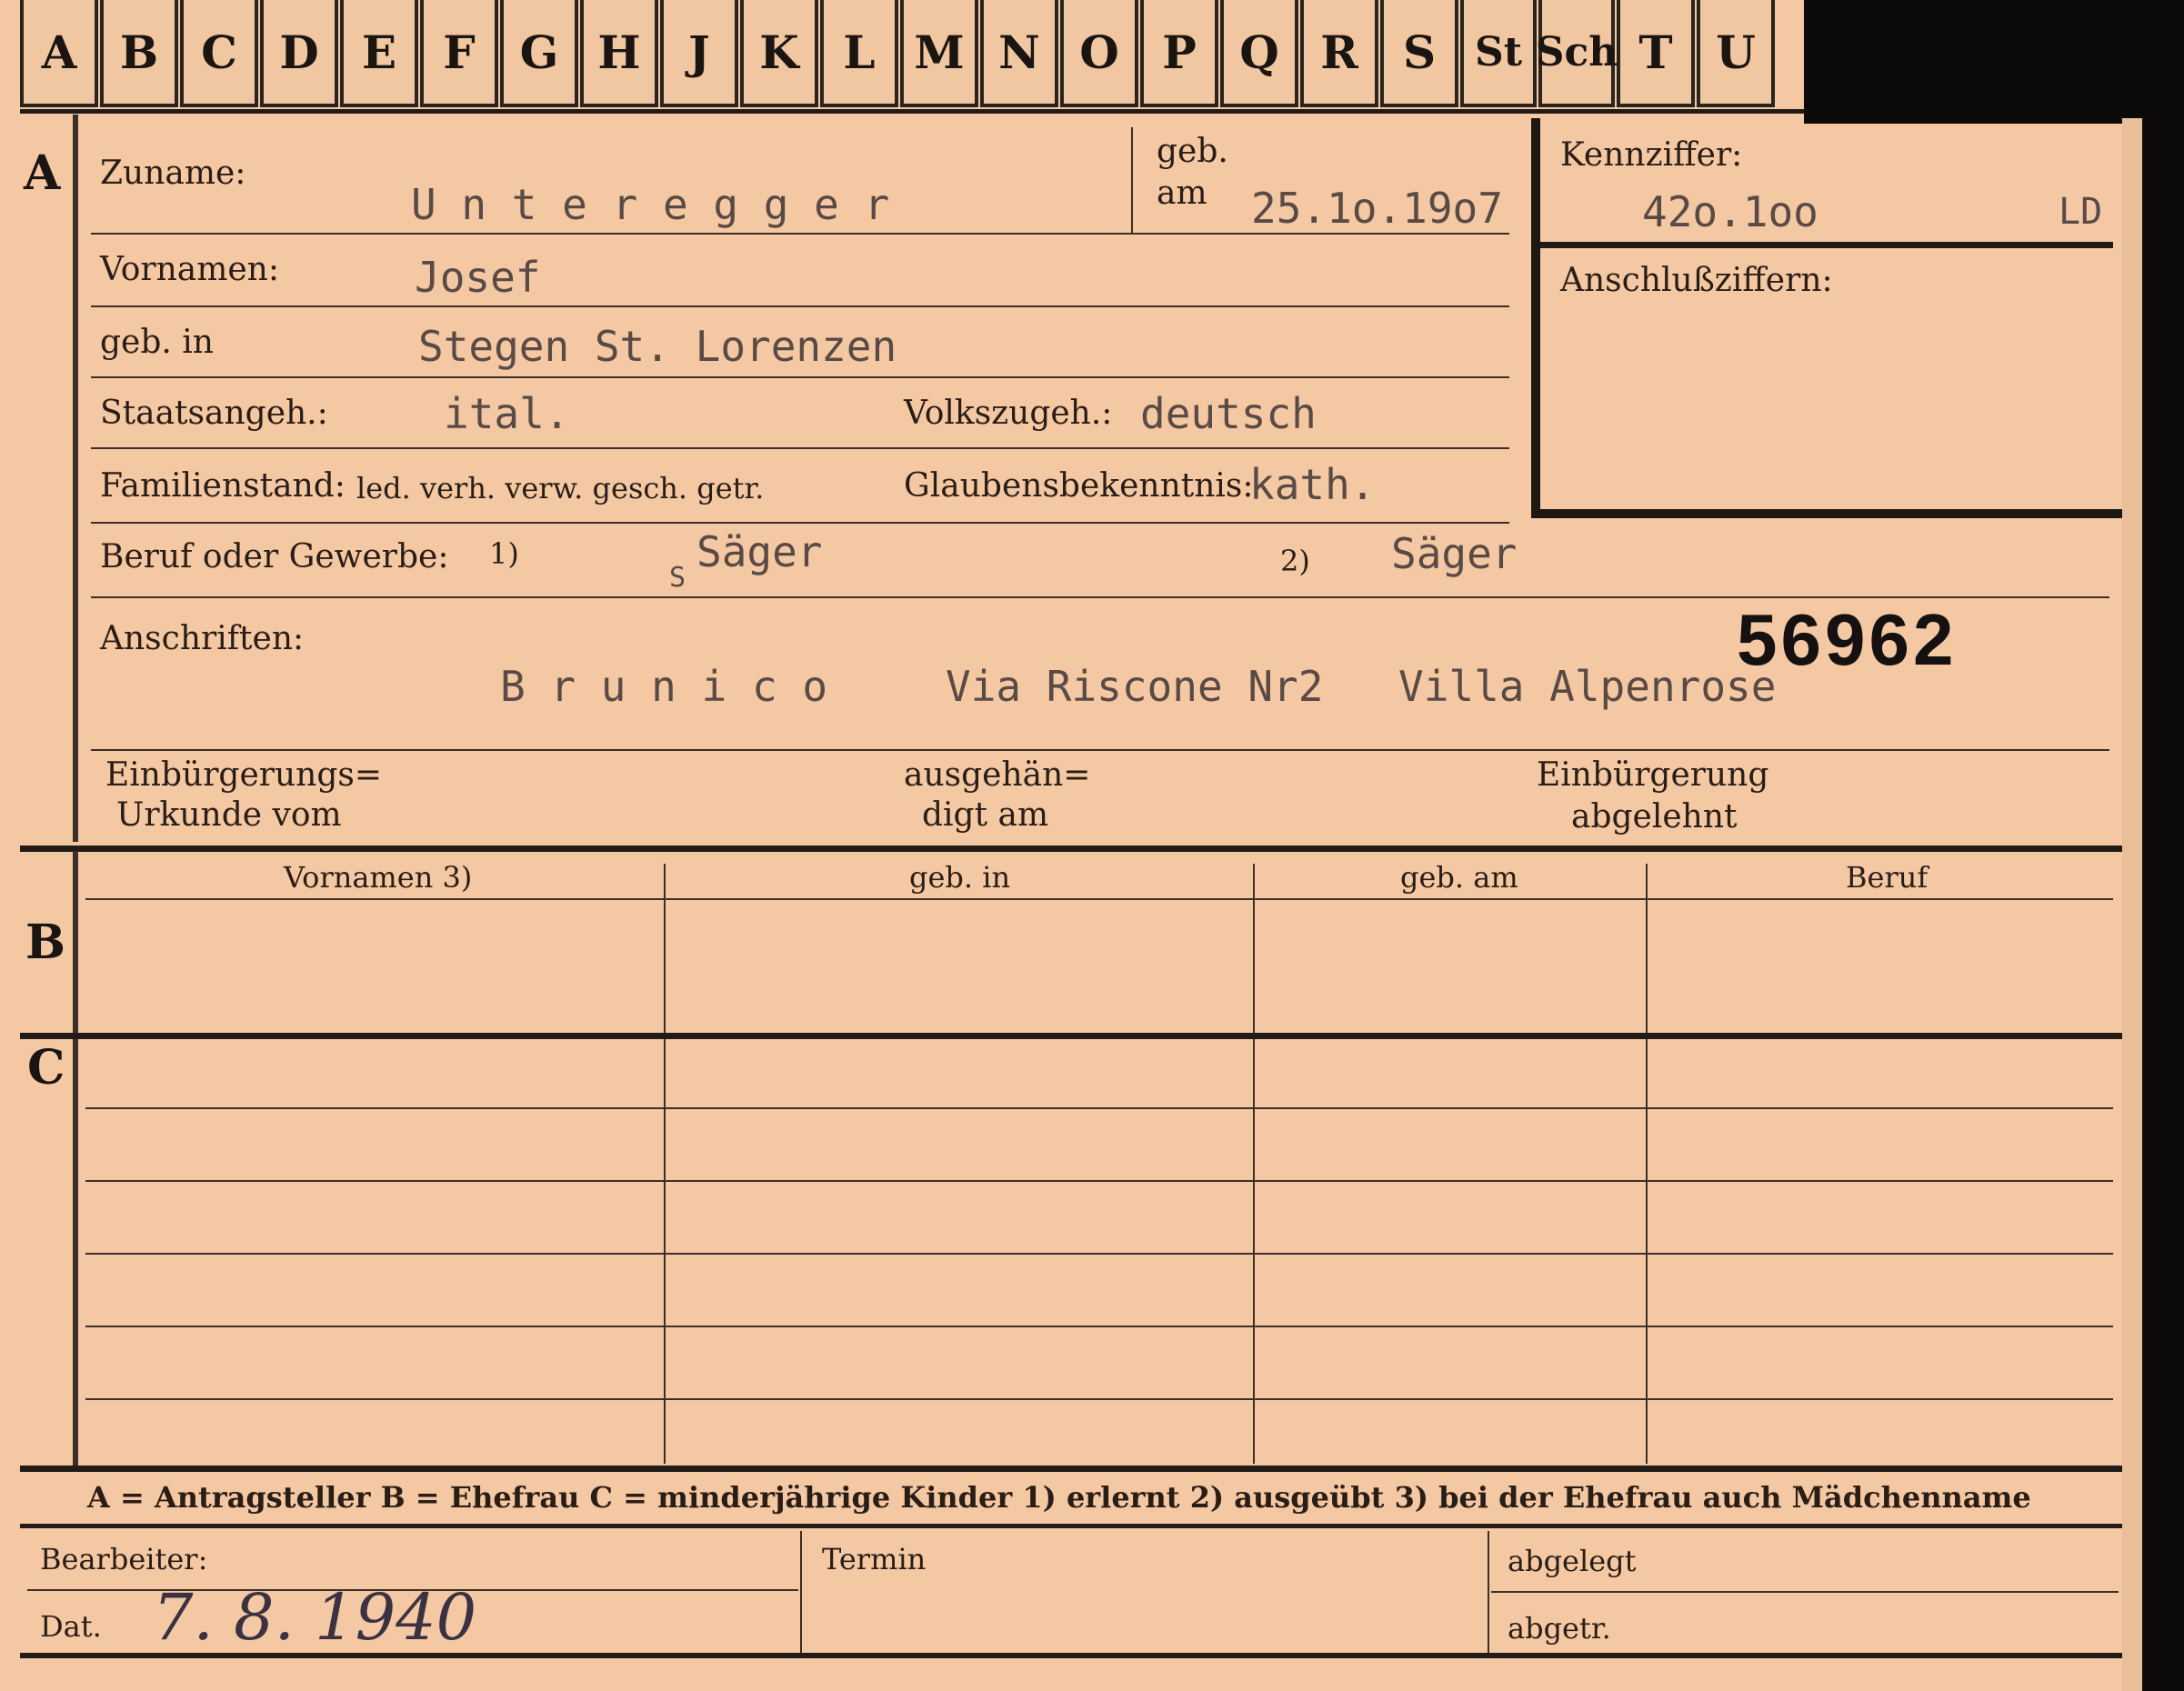  I want to click on einbuerg-label-1: Einbürgerungs=, so click(244, 775).